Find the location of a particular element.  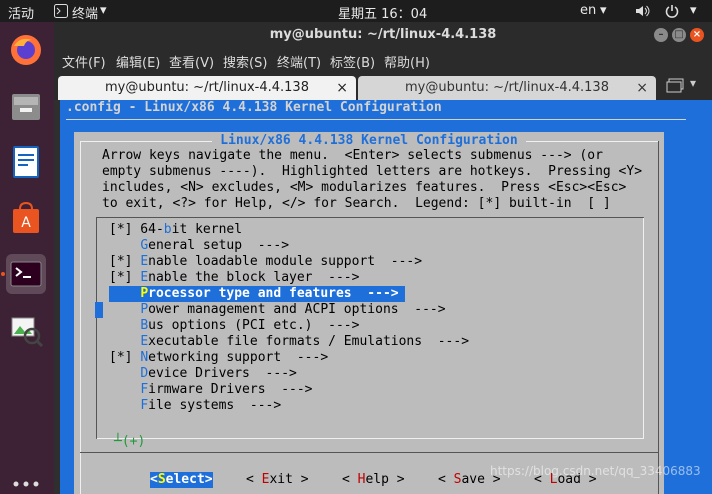

input-language: en is located at coordinates (588, 10).